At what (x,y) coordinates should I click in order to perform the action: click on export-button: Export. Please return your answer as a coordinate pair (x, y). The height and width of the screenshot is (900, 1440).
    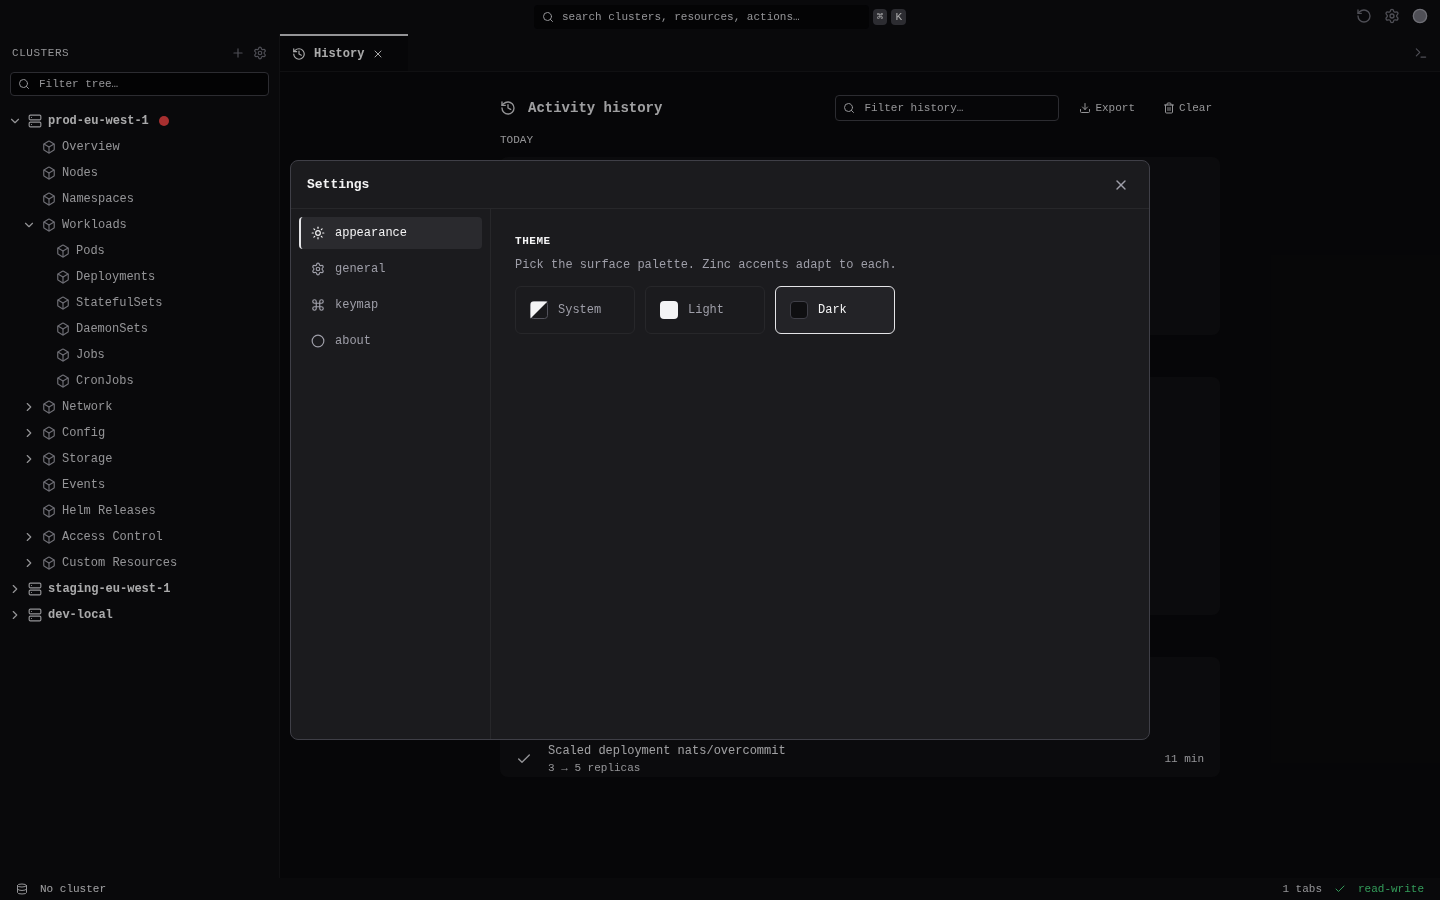
    Looking at the image, I should click on (1107, 108).